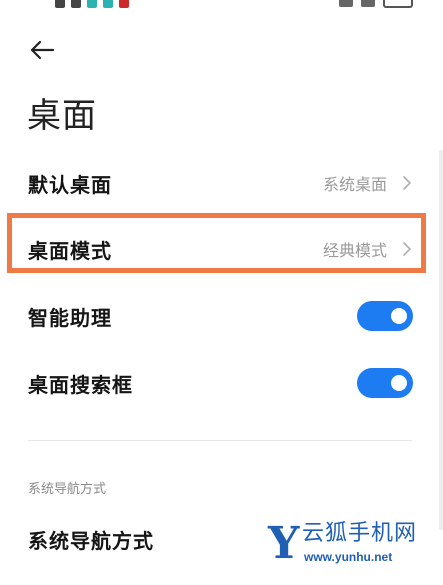 The height and width of the screenshot is (585, 443). Describe the element at coordinates (348, 557) in the screenshot. I see `watermark-url: www.yunhu.net` at that location.